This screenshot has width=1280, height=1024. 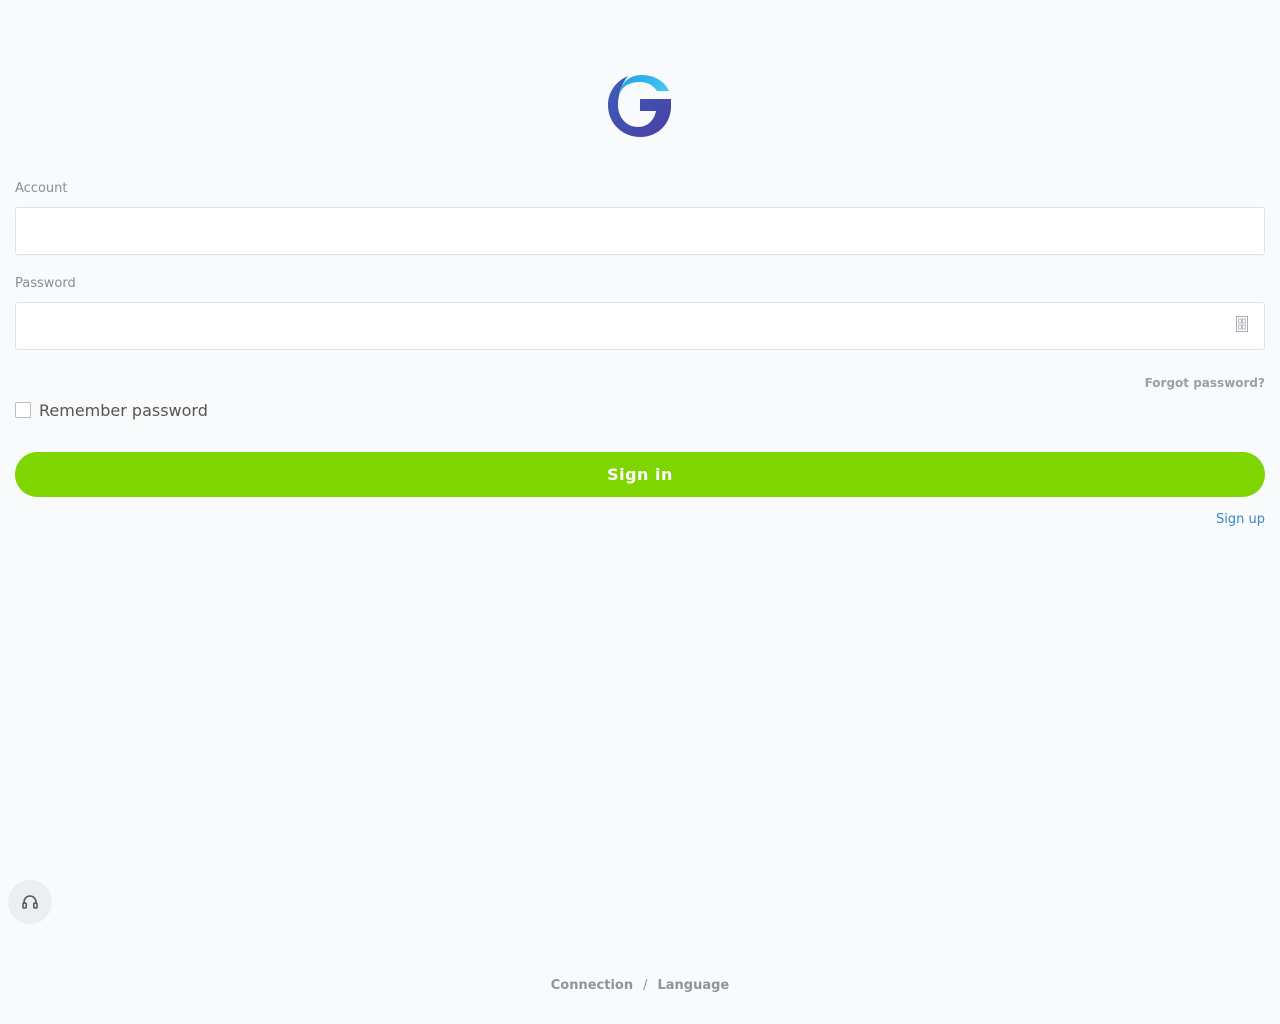 I want to click on sign-in-button: Sign in, so click(x=640, y=474).